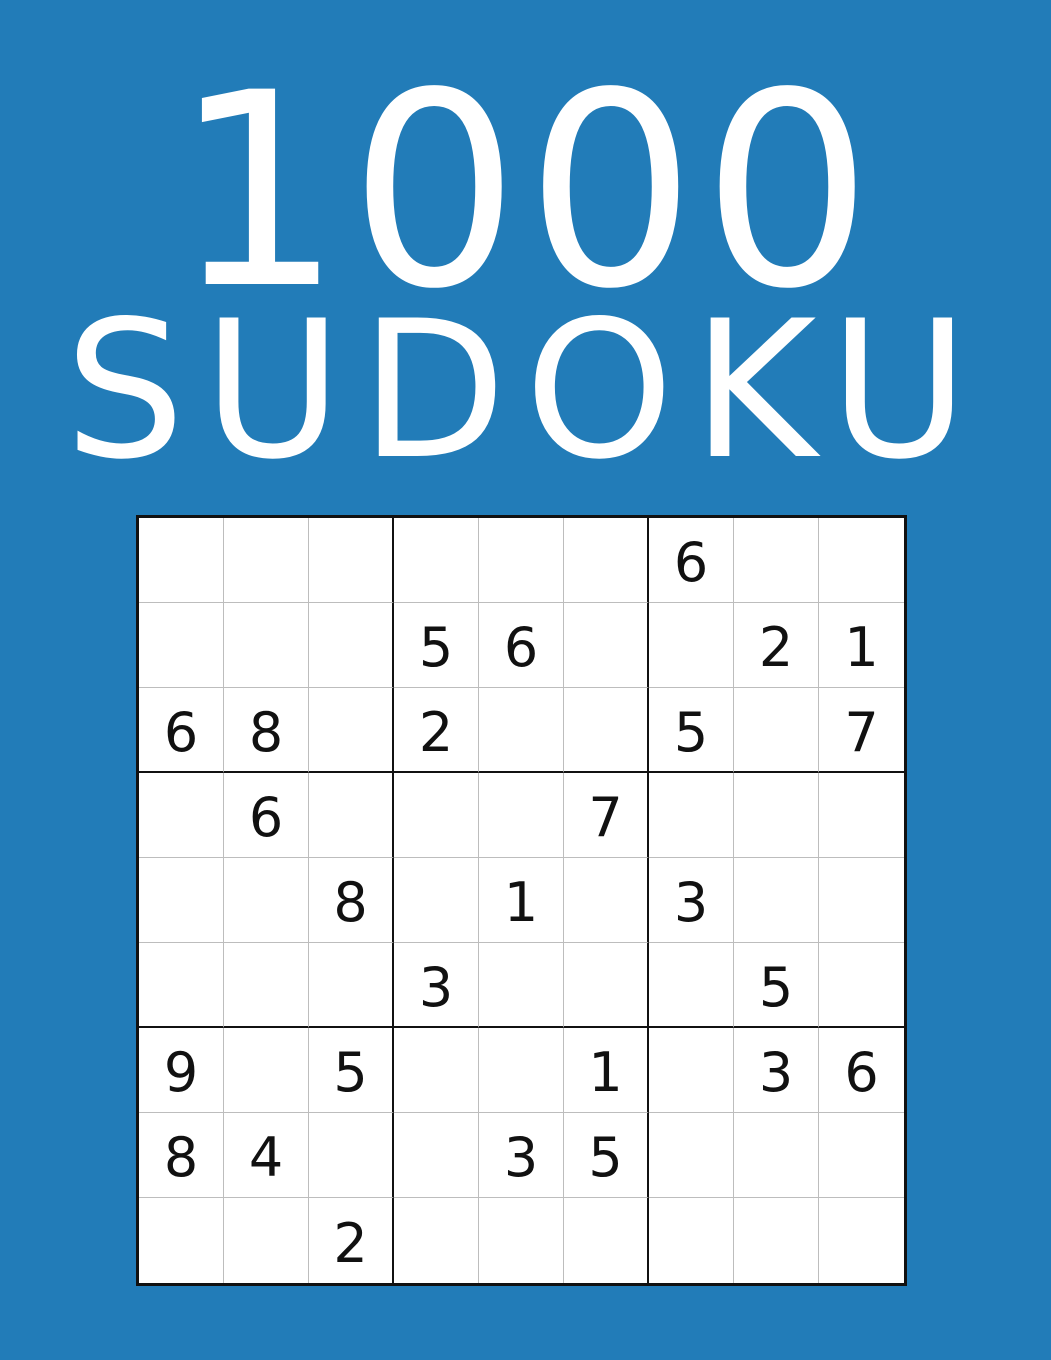 The image size is (1051, 1360). What do you see at coordinates (691, 900) in the screenshot?
I see `sudoku-cell-r5-c7: 3` at bounding box center [691, 900].